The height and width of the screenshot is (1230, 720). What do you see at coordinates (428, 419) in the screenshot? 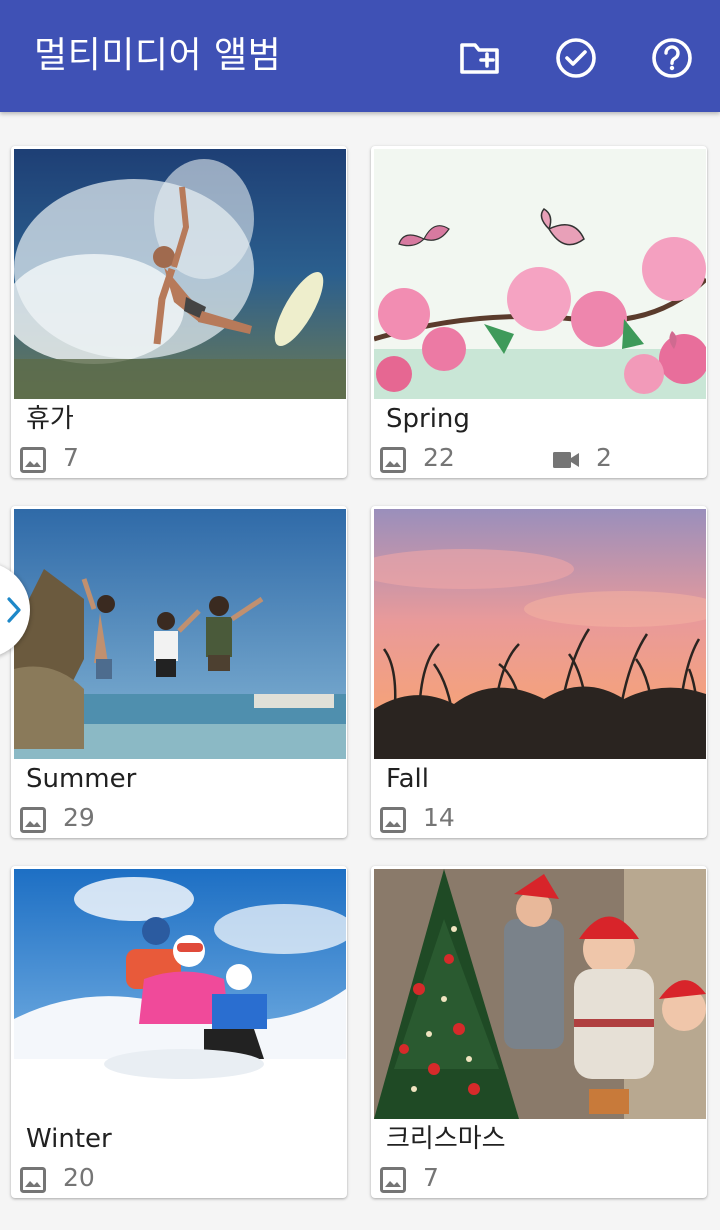
I see `album-name: Spring` at bounding box center [428, 419].